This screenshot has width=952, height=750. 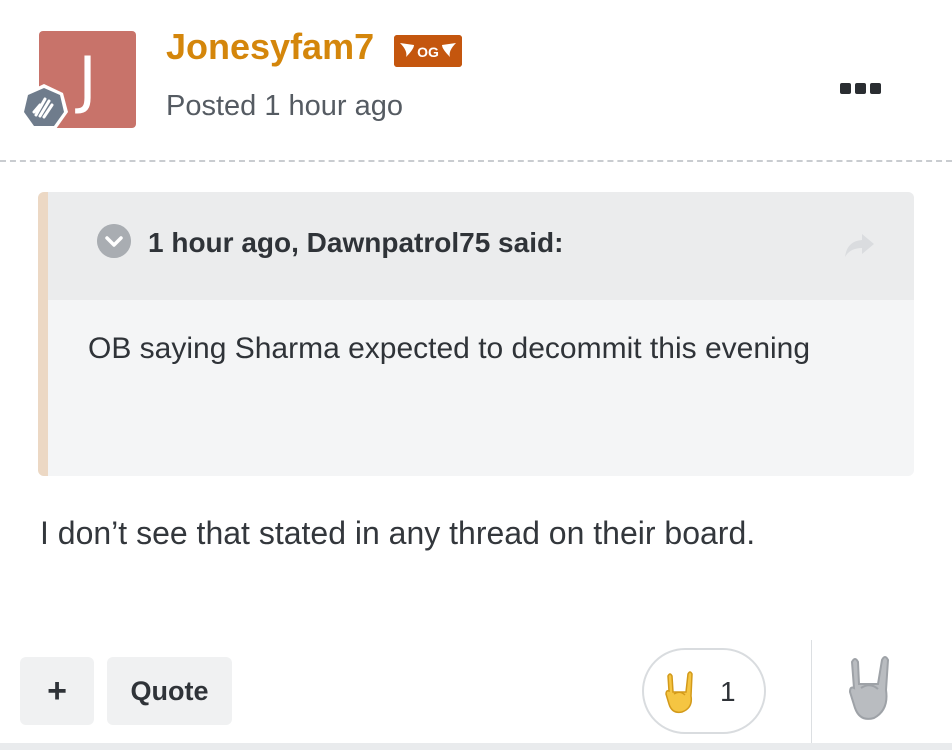 I want to click on share-arrow-icon, so click(x=859, y=245).